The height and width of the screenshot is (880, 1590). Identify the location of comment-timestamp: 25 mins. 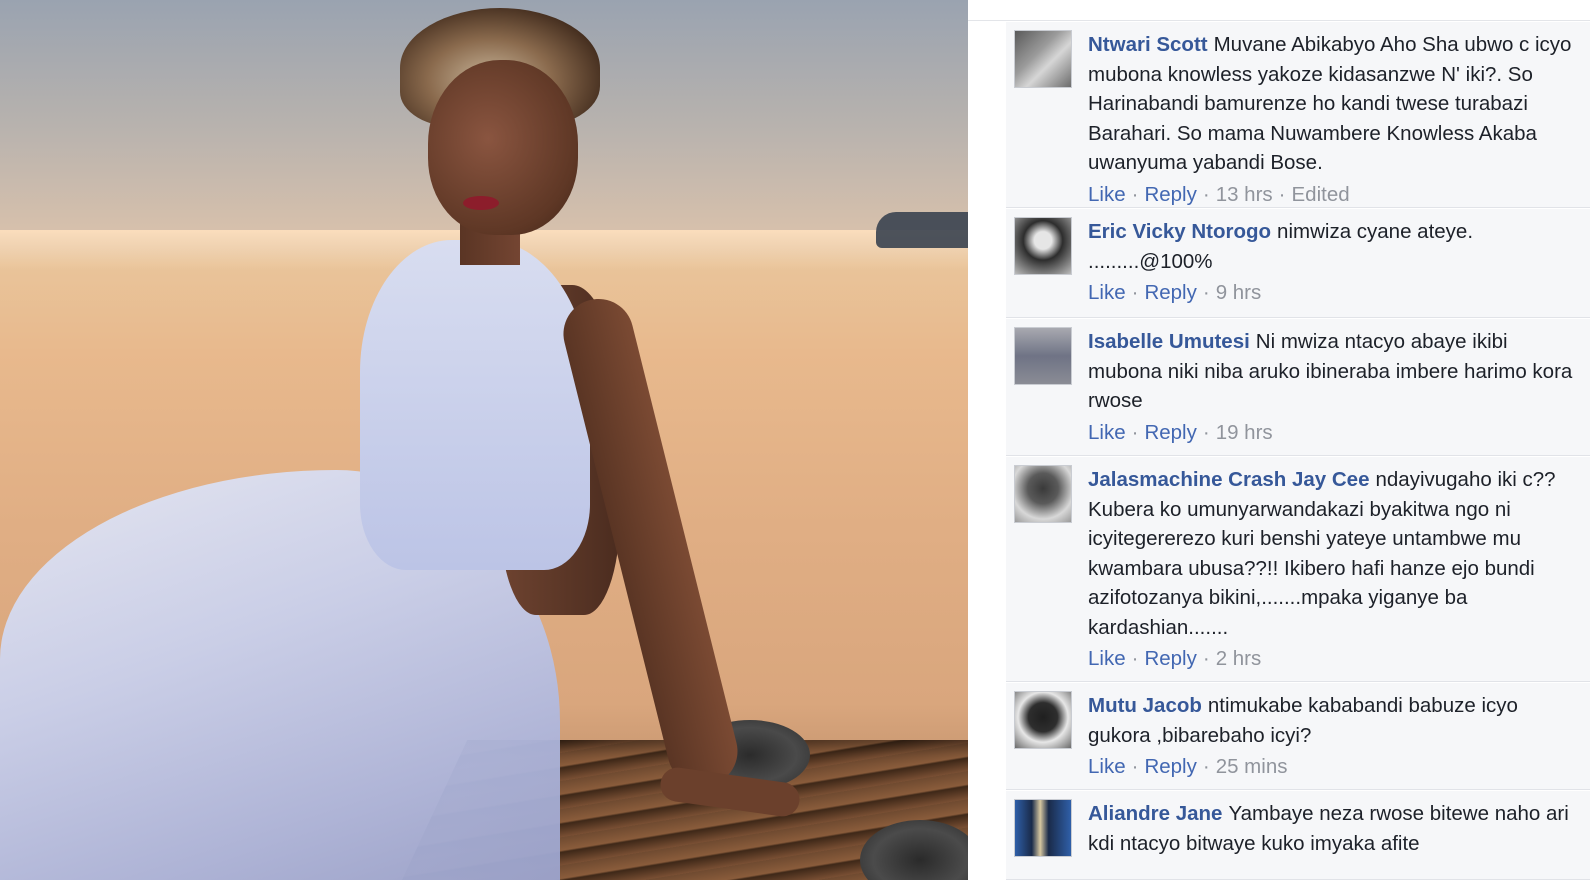
(1252, 766).